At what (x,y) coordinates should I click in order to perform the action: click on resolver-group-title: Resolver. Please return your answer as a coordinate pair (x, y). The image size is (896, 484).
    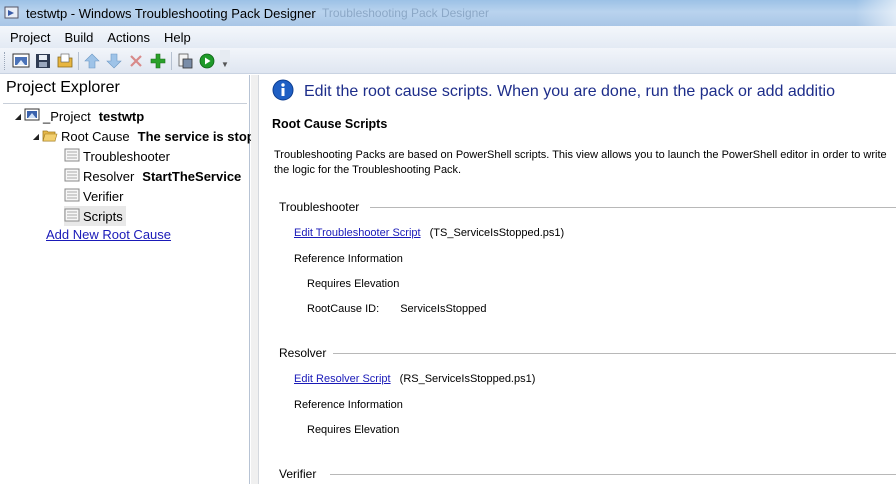
    Looking at the image, I should click on (303, 353).